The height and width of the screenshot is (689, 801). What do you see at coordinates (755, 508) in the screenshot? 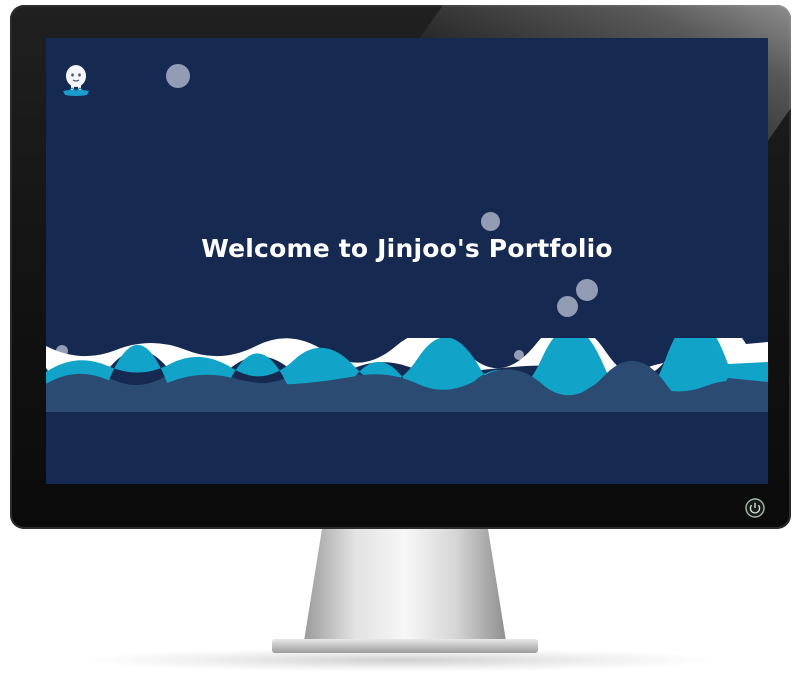
I see `power-icon` at bounding box center [755, 508].